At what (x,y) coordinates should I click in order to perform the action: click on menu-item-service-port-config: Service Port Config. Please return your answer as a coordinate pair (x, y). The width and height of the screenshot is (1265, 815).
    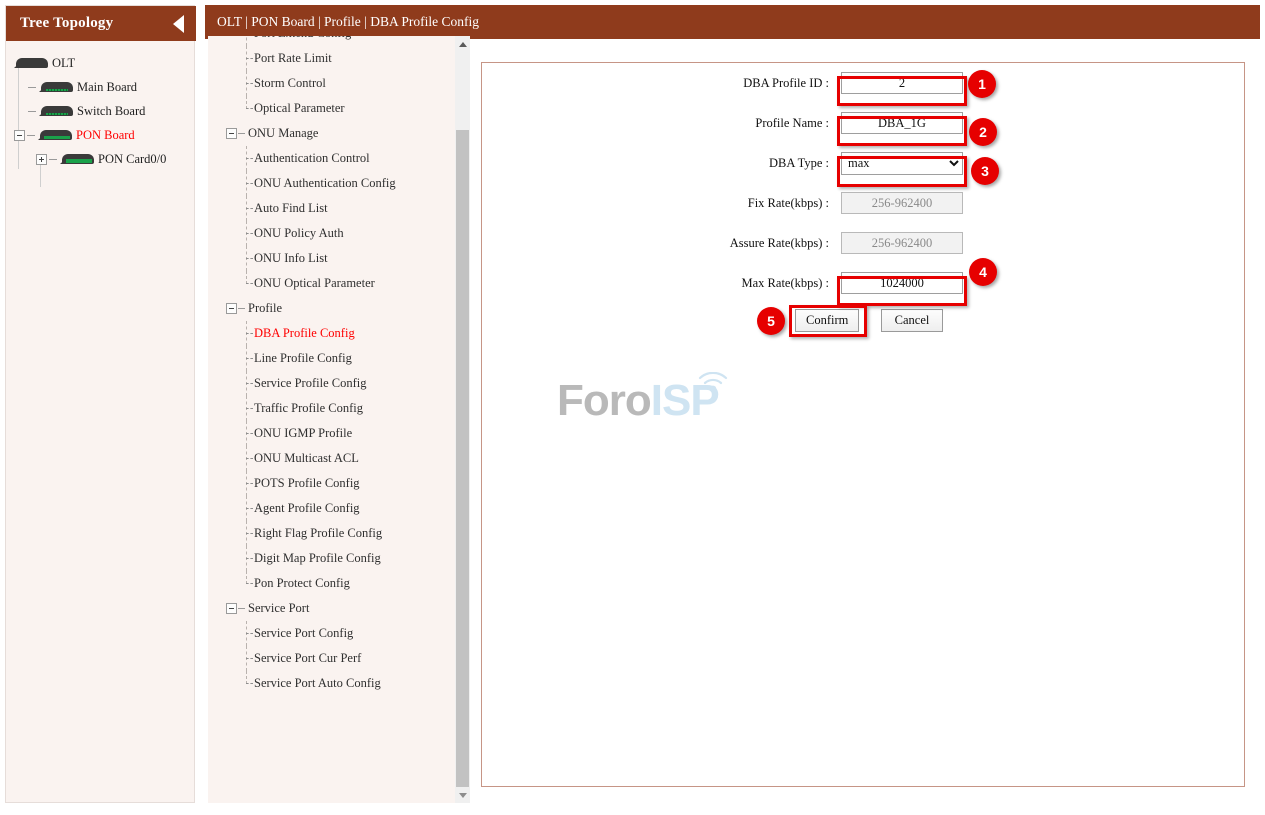
    Looking at the image, I should click on (332, 633).